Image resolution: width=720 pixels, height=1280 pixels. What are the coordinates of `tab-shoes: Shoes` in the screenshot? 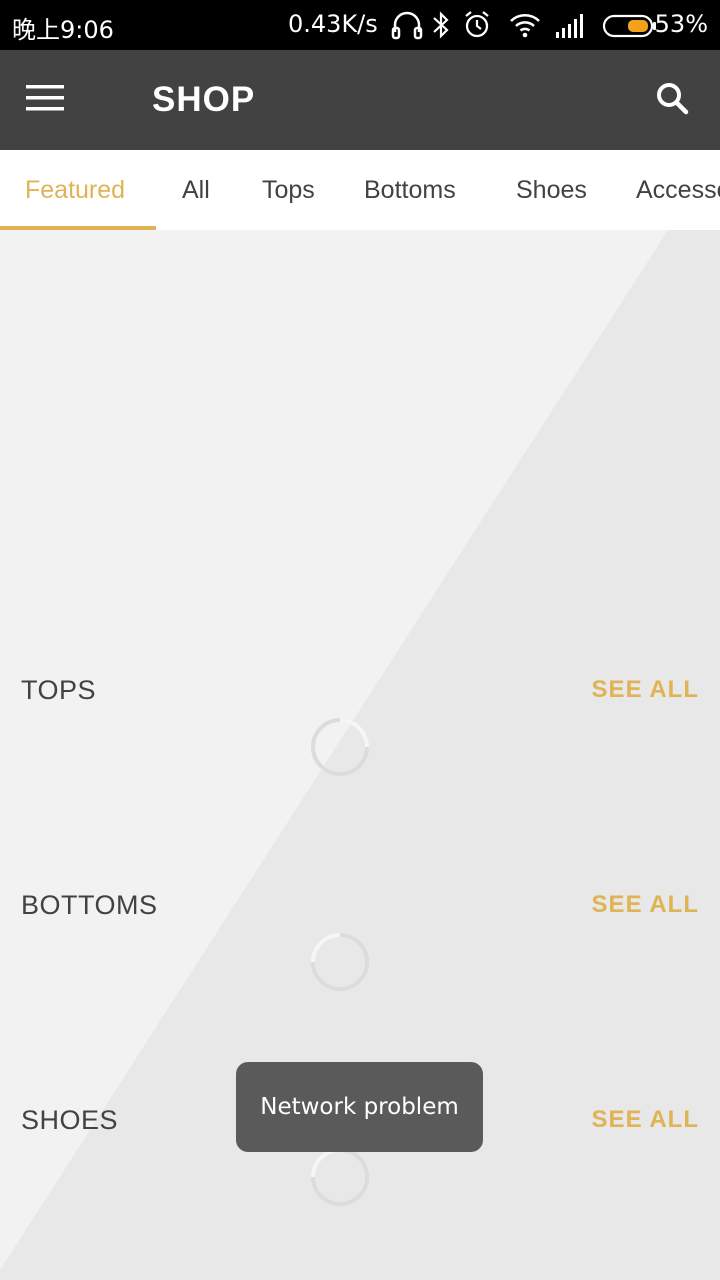 It's located at (551, 190).